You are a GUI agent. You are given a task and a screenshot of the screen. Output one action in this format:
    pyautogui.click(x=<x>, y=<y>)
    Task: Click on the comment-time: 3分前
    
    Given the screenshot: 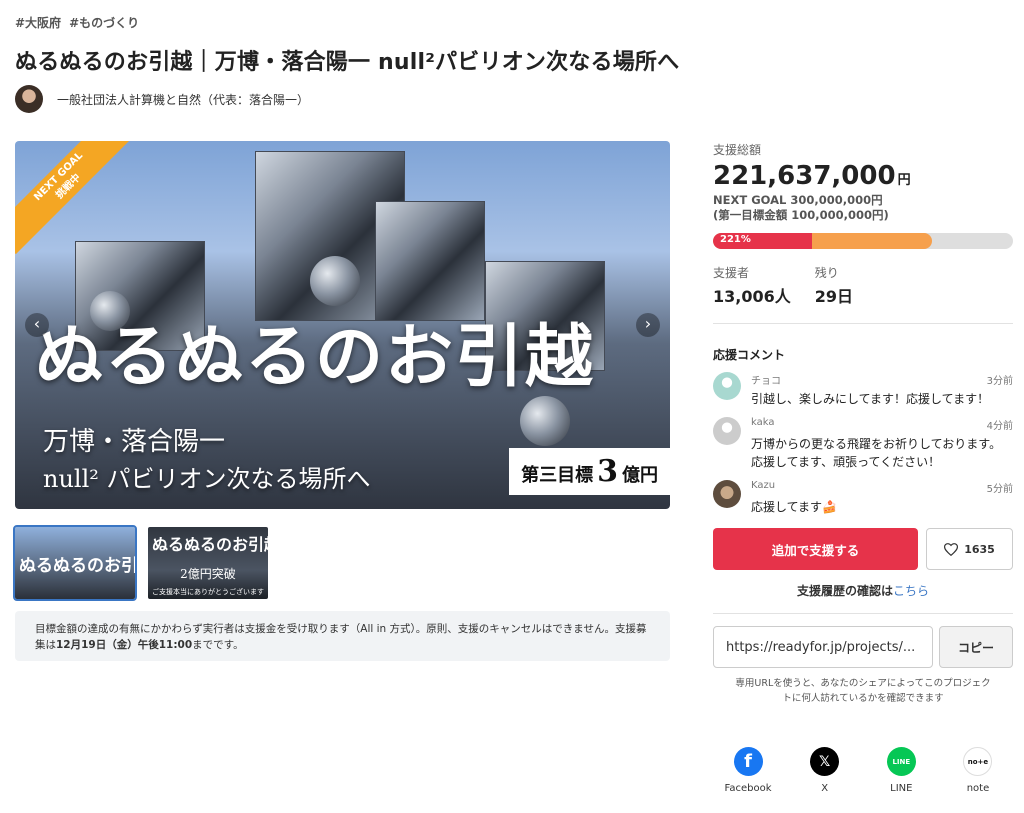 What is the action you would take?
    pyautogui.click(x=999, y=381)
    